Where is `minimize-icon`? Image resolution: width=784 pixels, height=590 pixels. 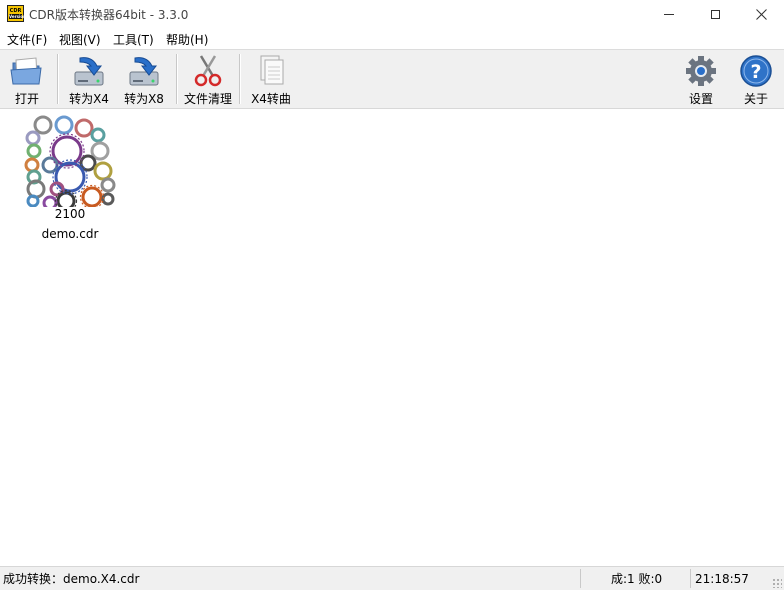
minimize-icon is located at coordinates (669, 14).